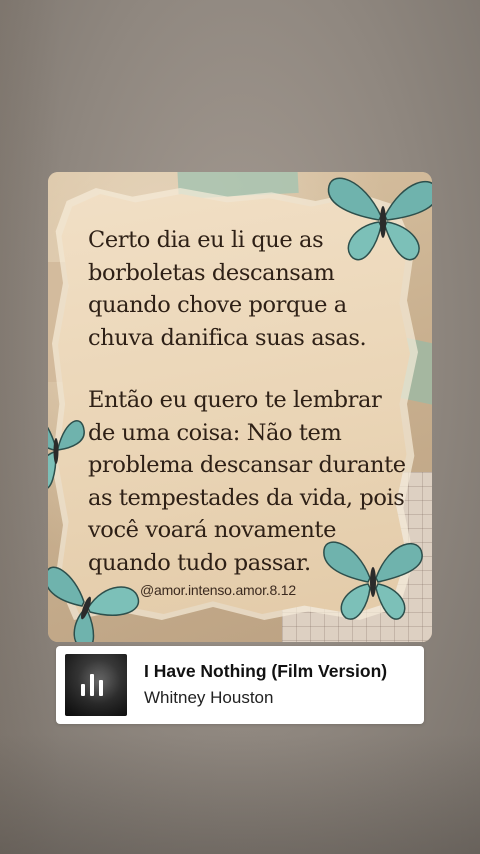  Describe the element at coordinates (215, 432) in the screenshot. I see `quote-line: de uma coisa: Não tem` at that location.